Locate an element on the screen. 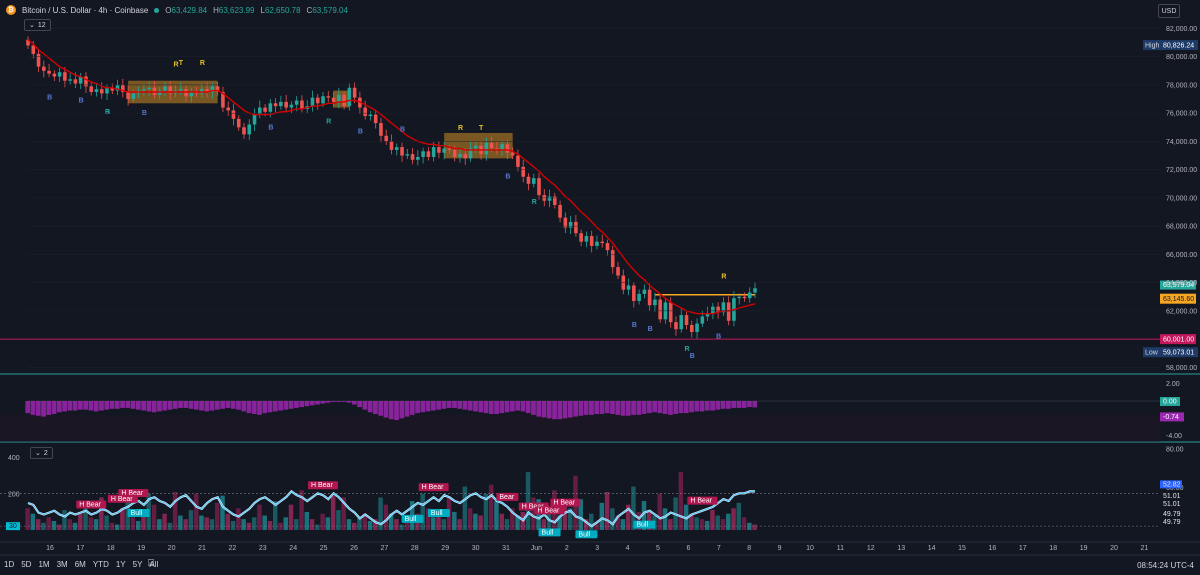 The image size is (1200, 575). time-axis-label: 3 is located at coordinates (597, 548).